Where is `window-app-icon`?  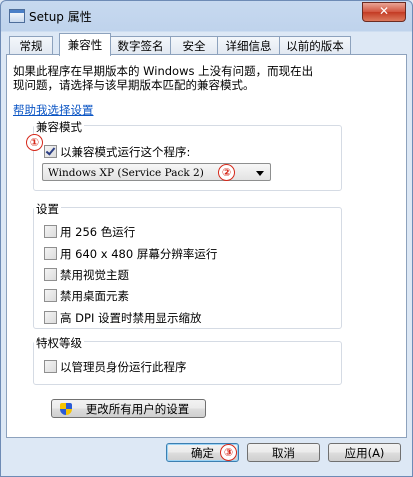 window-app-icon is located at coordinates (17, 16).